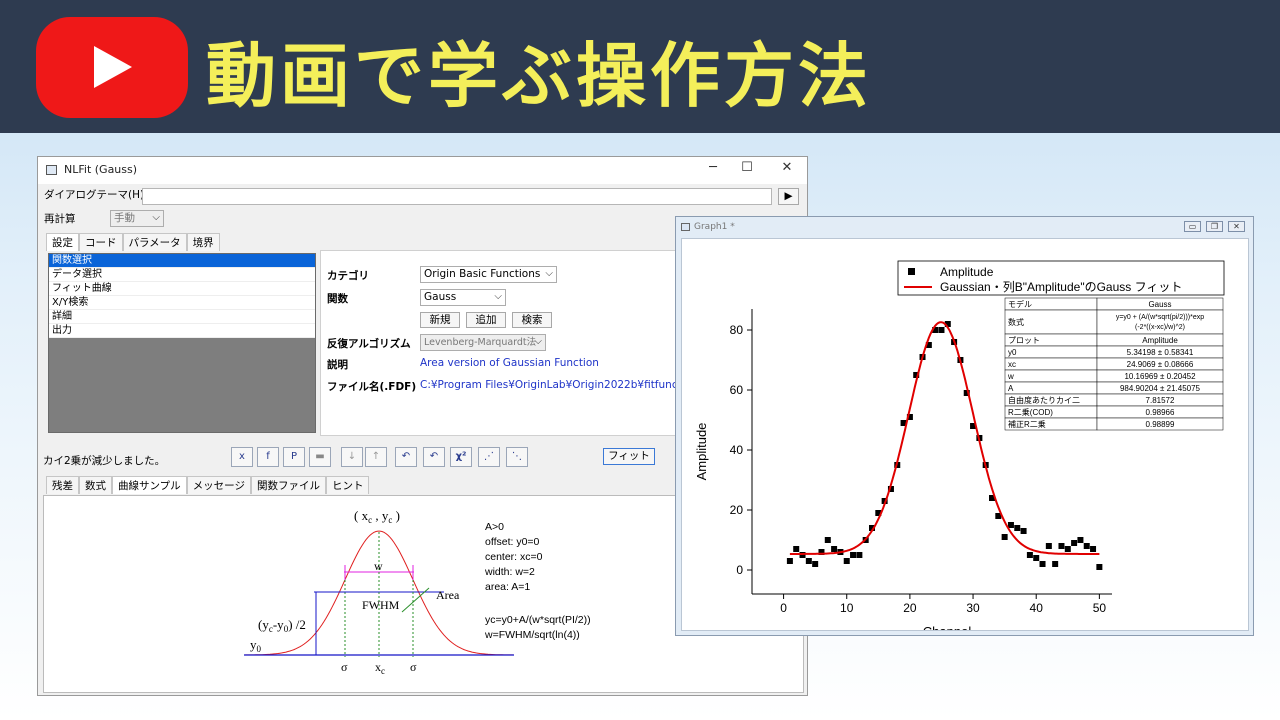 The height and width of the screenshot is (720, 1280). Describe the element at coordinates (182, 261) in the screenshot. I see `tree-item-function-select: 関数選択` at that location.